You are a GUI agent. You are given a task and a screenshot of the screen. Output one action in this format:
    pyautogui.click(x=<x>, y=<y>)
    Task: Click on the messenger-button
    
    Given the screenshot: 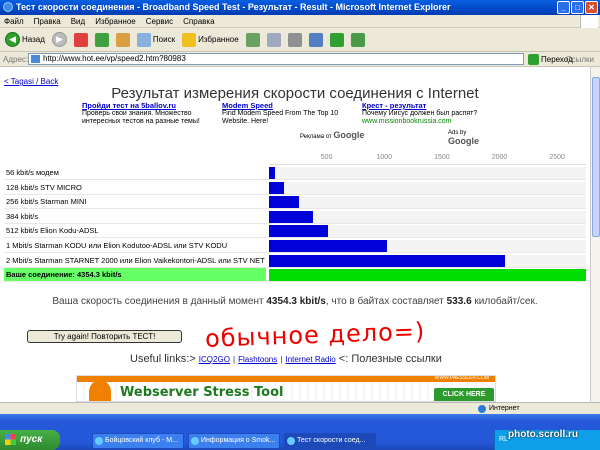 What is the action you would take?
    pyautogui.click(x=337, y=40)
    